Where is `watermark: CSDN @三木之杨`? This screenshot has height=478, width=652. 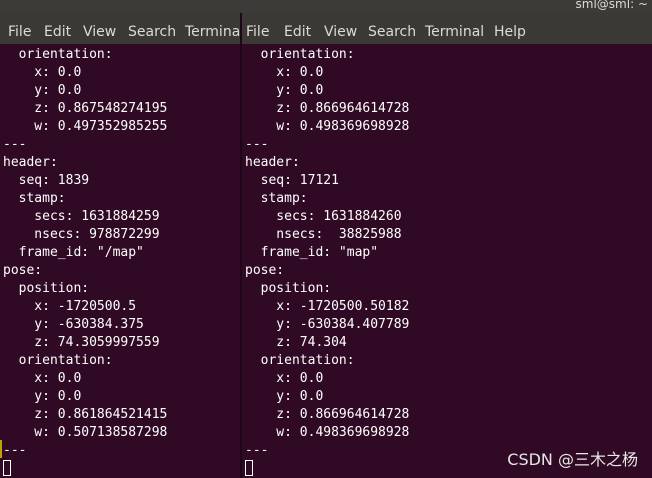
watermark: CSDN @三木之杨 is located at coordinates (572, 459).